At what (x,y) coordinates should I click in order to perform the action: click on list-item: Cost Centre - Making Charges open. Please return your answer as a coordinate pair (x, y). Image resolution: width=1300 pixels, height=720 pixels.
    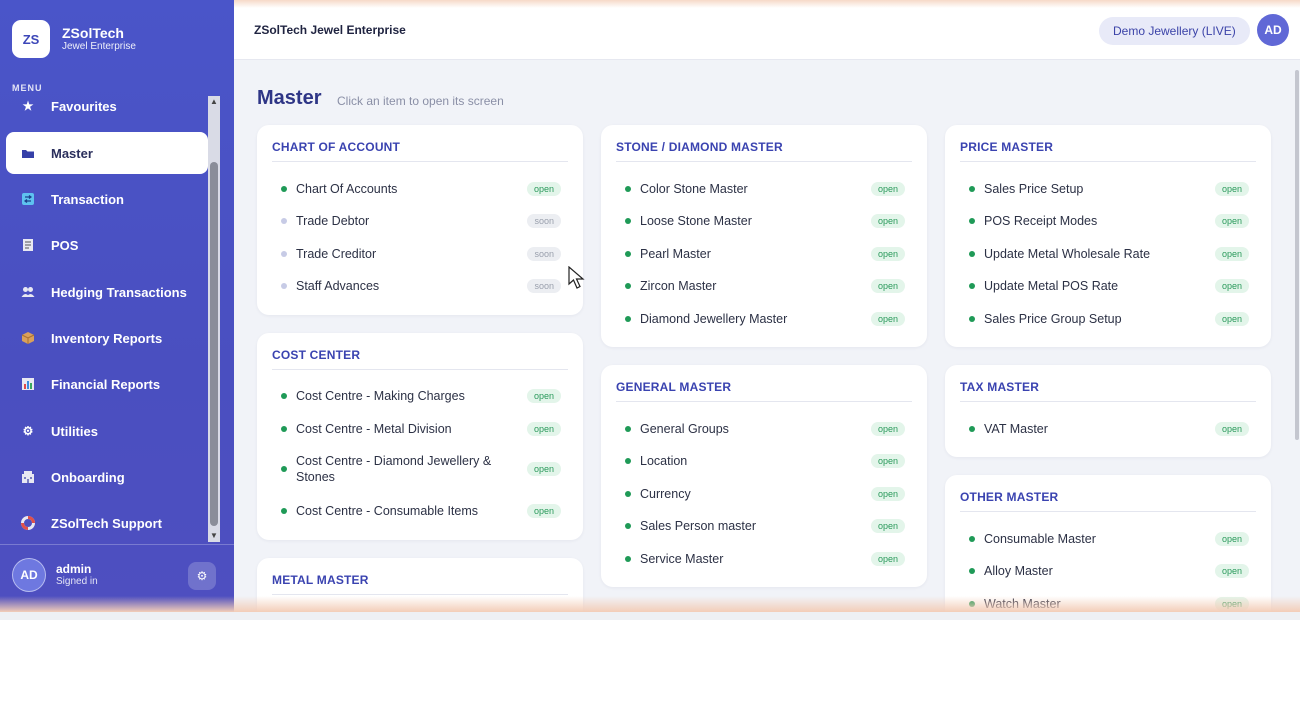
    Looking at the image, I should click on (421, 396).